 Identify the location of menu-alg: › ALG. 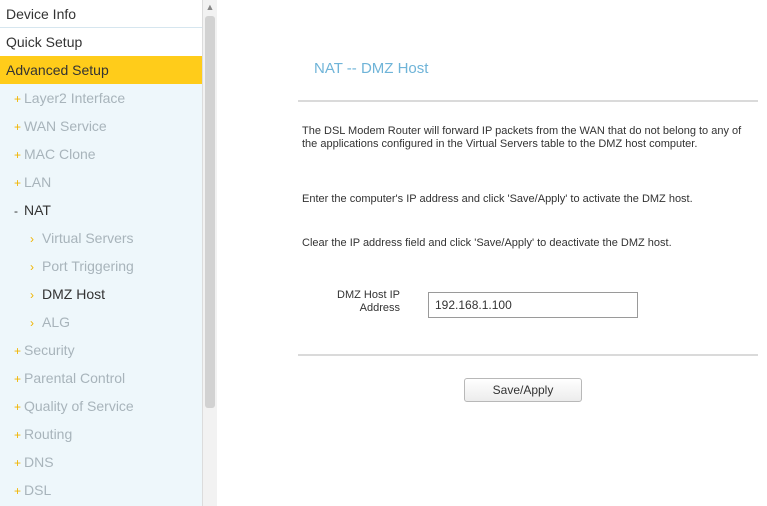
(101, 322).